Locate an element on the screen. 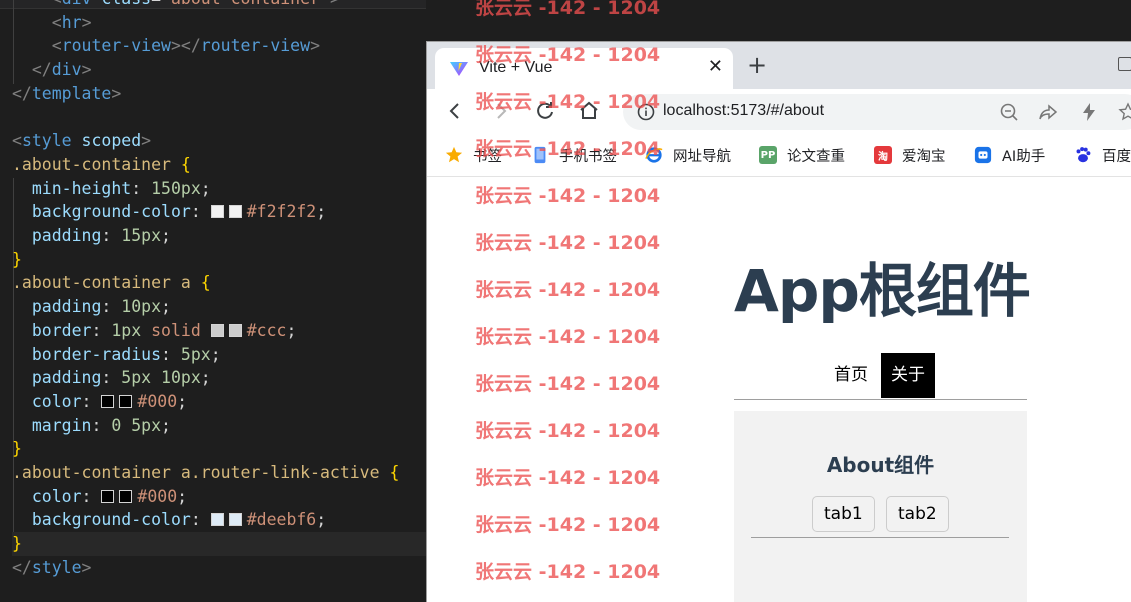  bookmark-label: AI助手 is located at coordinates (1024, 156).